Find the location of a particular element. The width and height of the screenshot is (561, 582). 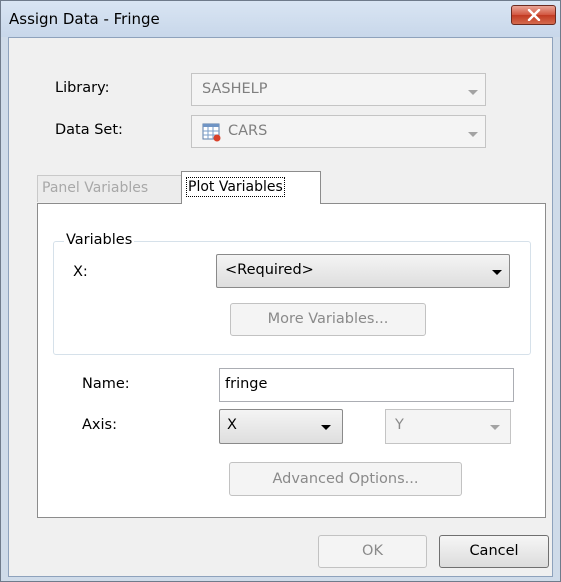

tab-panel-variables: Panel Variables is located at coordinates (109, 188).